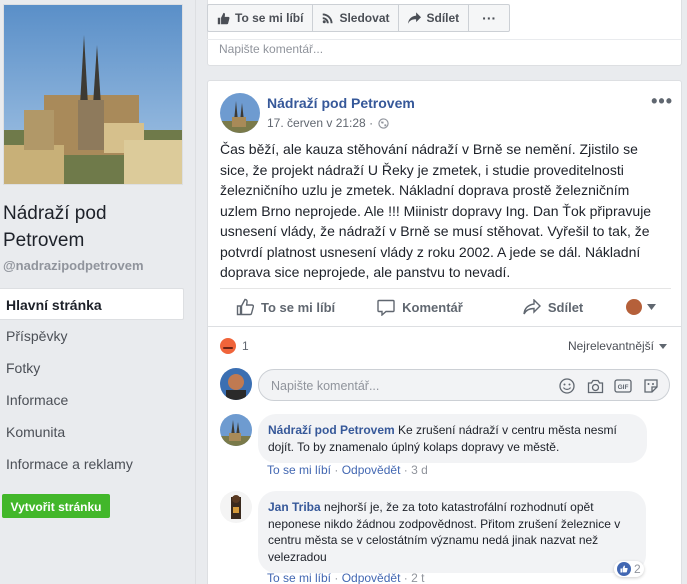 This screenshot has height=584, width=687. I want to click on post-share-label: Sdílet, so click(565, 307).